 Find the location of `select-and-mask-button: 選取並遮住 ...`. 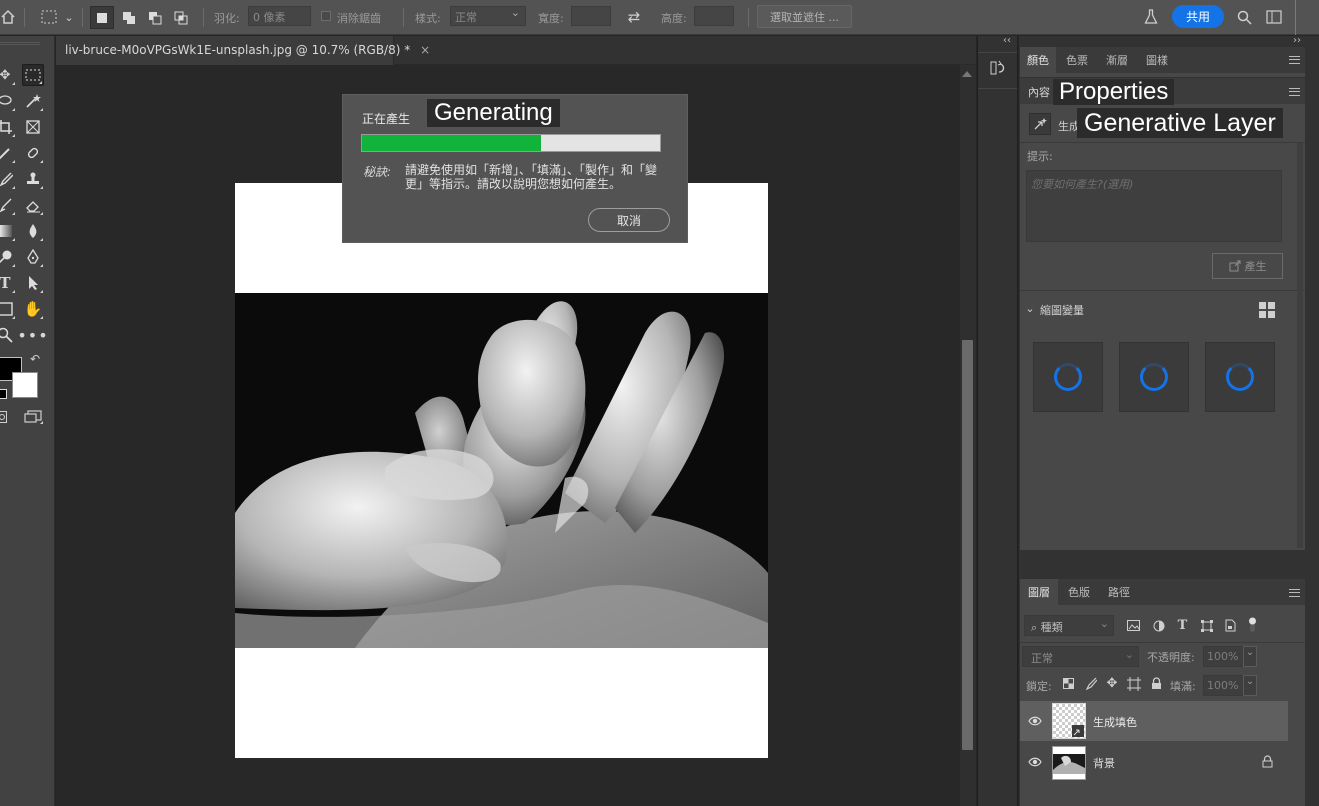

select-and-mask-button: 選取並遮住 ... is located at coordinates (804, 16).